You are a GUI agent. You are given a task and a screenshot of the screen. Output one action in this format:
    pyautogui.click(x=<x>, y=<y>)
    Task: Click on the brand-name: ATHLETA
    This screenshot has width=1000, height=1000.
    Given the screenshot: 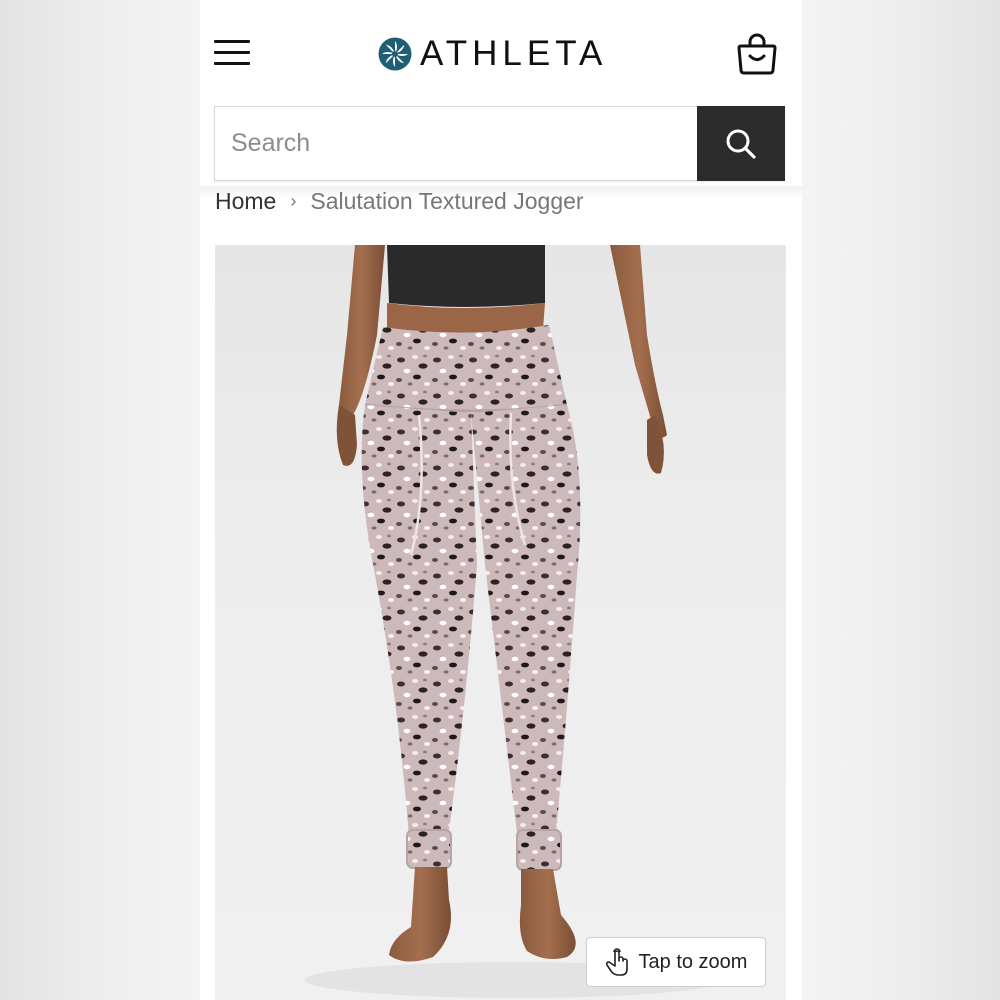 What is the action you would take?
    pyautogui.click(x=514, y=53)
    